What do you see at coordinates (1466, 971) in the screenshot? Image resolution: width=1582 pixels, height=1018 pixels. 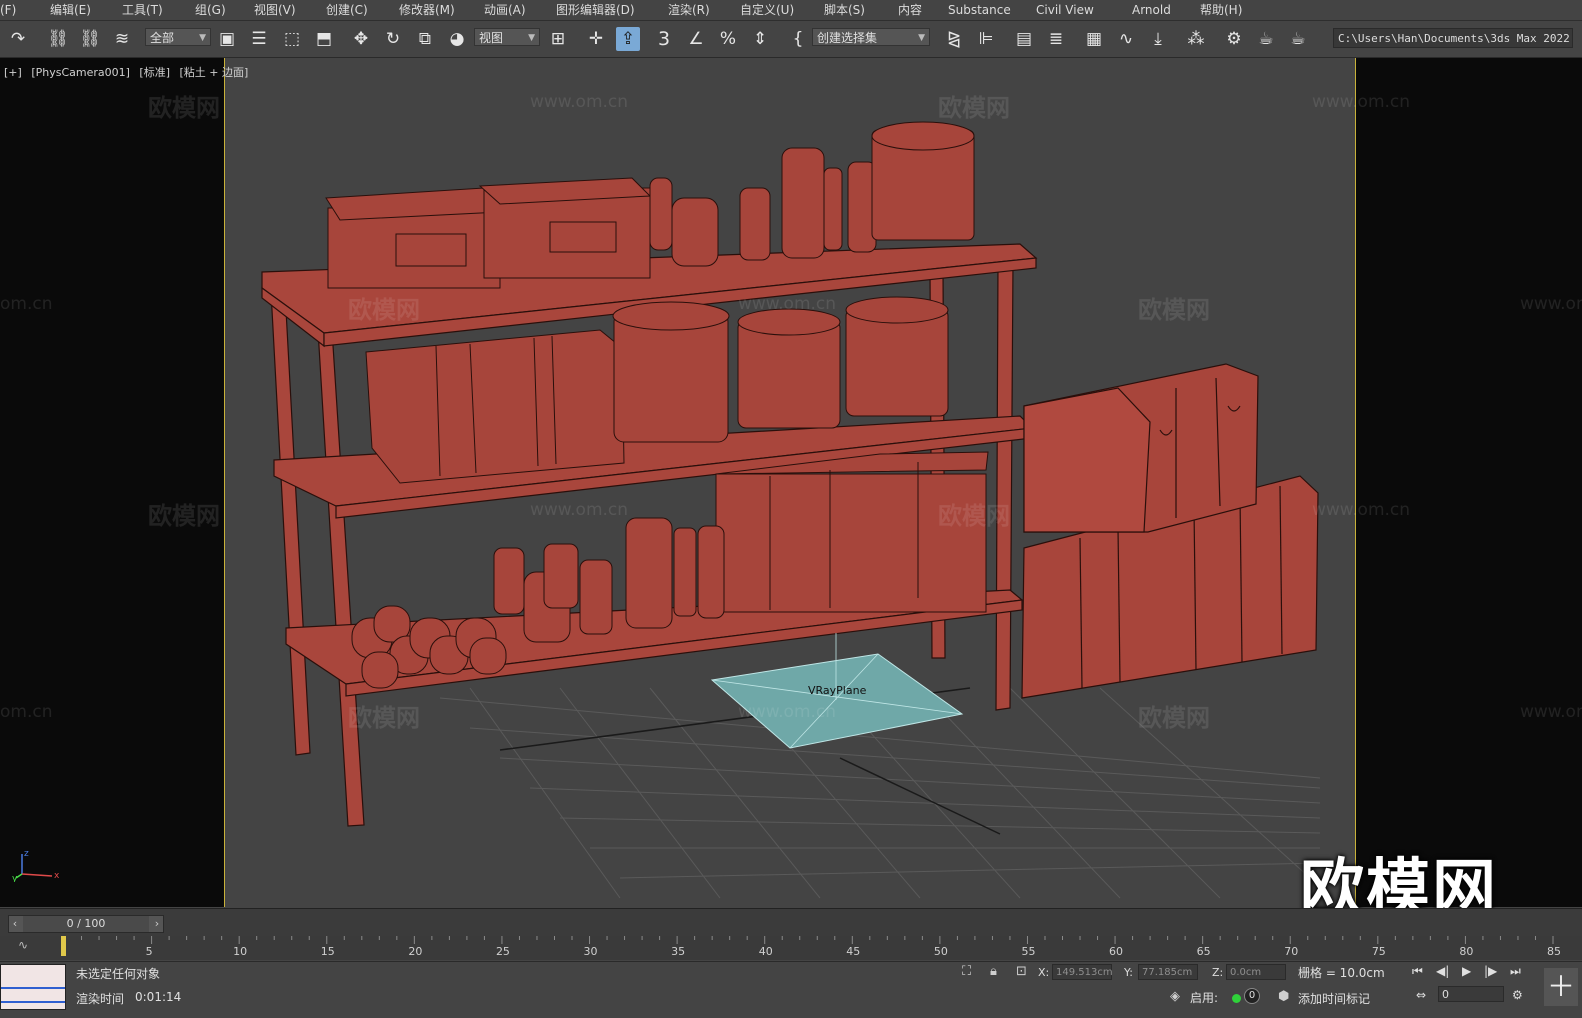 I see `play-icon: ▶︎` at bounding box center [1466, 971].